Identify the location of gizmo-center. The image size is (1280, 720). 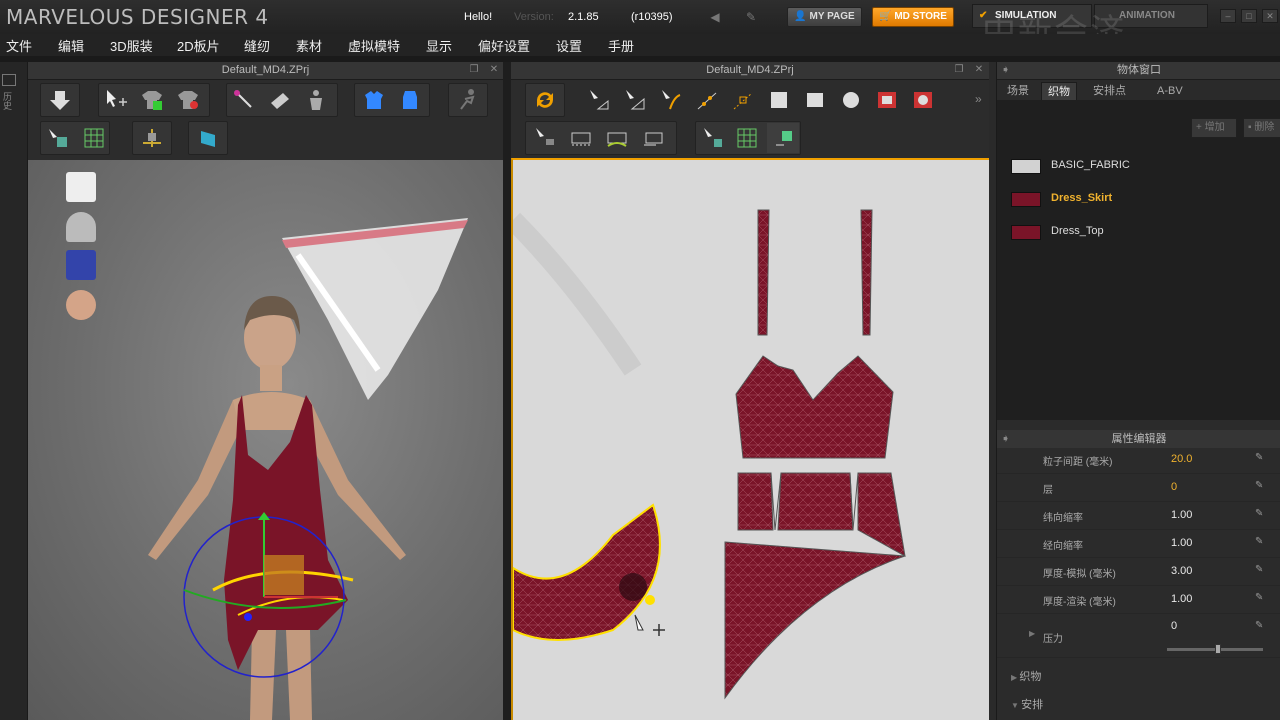
(248, 617).